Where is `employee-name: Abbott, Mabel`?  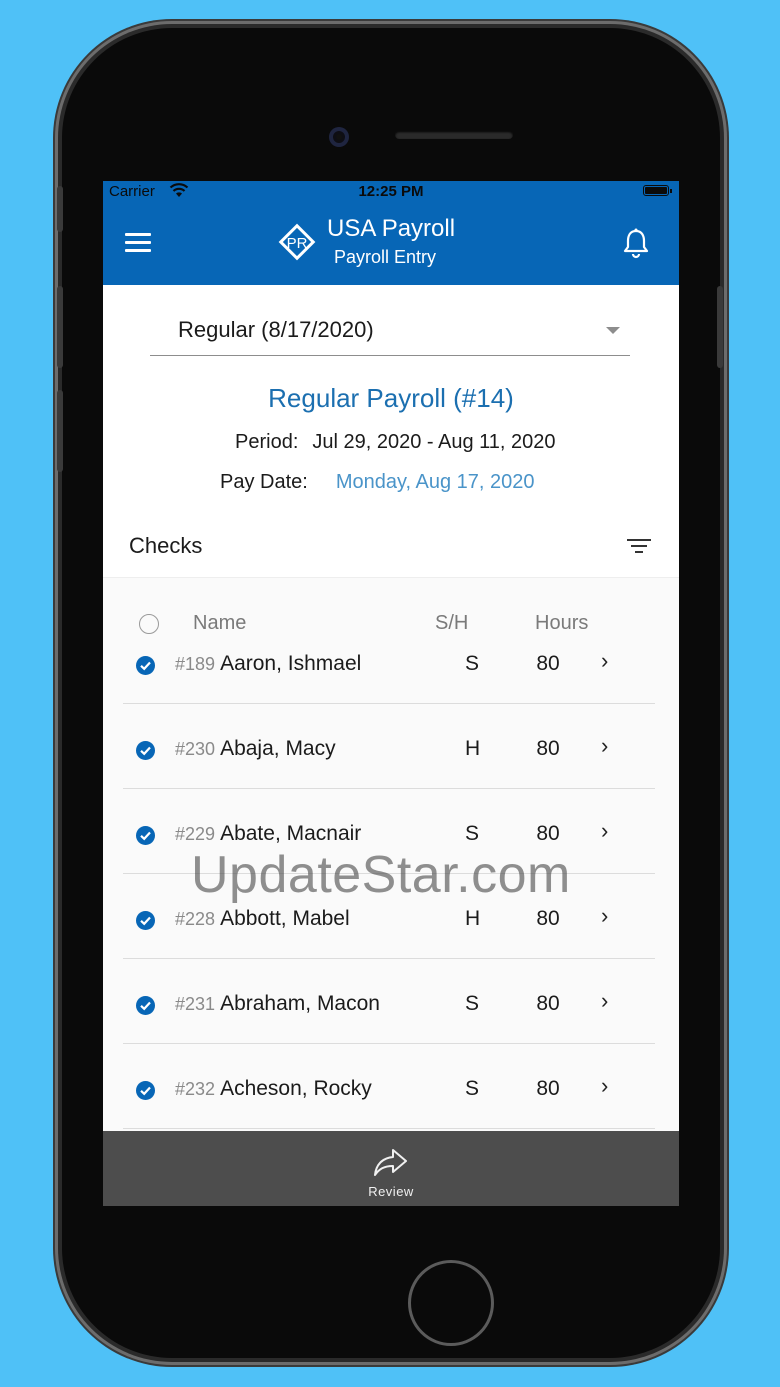 employee-name: Abbott, Mabel is located at coordinates (285, 918).